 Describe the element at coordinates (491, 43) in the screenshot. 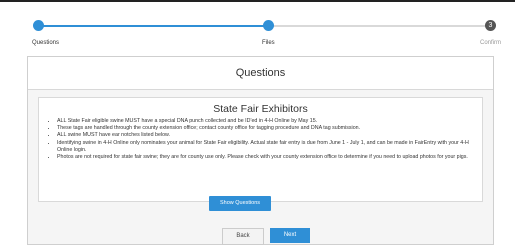

I see `step-confirm-label: Confirm` at that location.